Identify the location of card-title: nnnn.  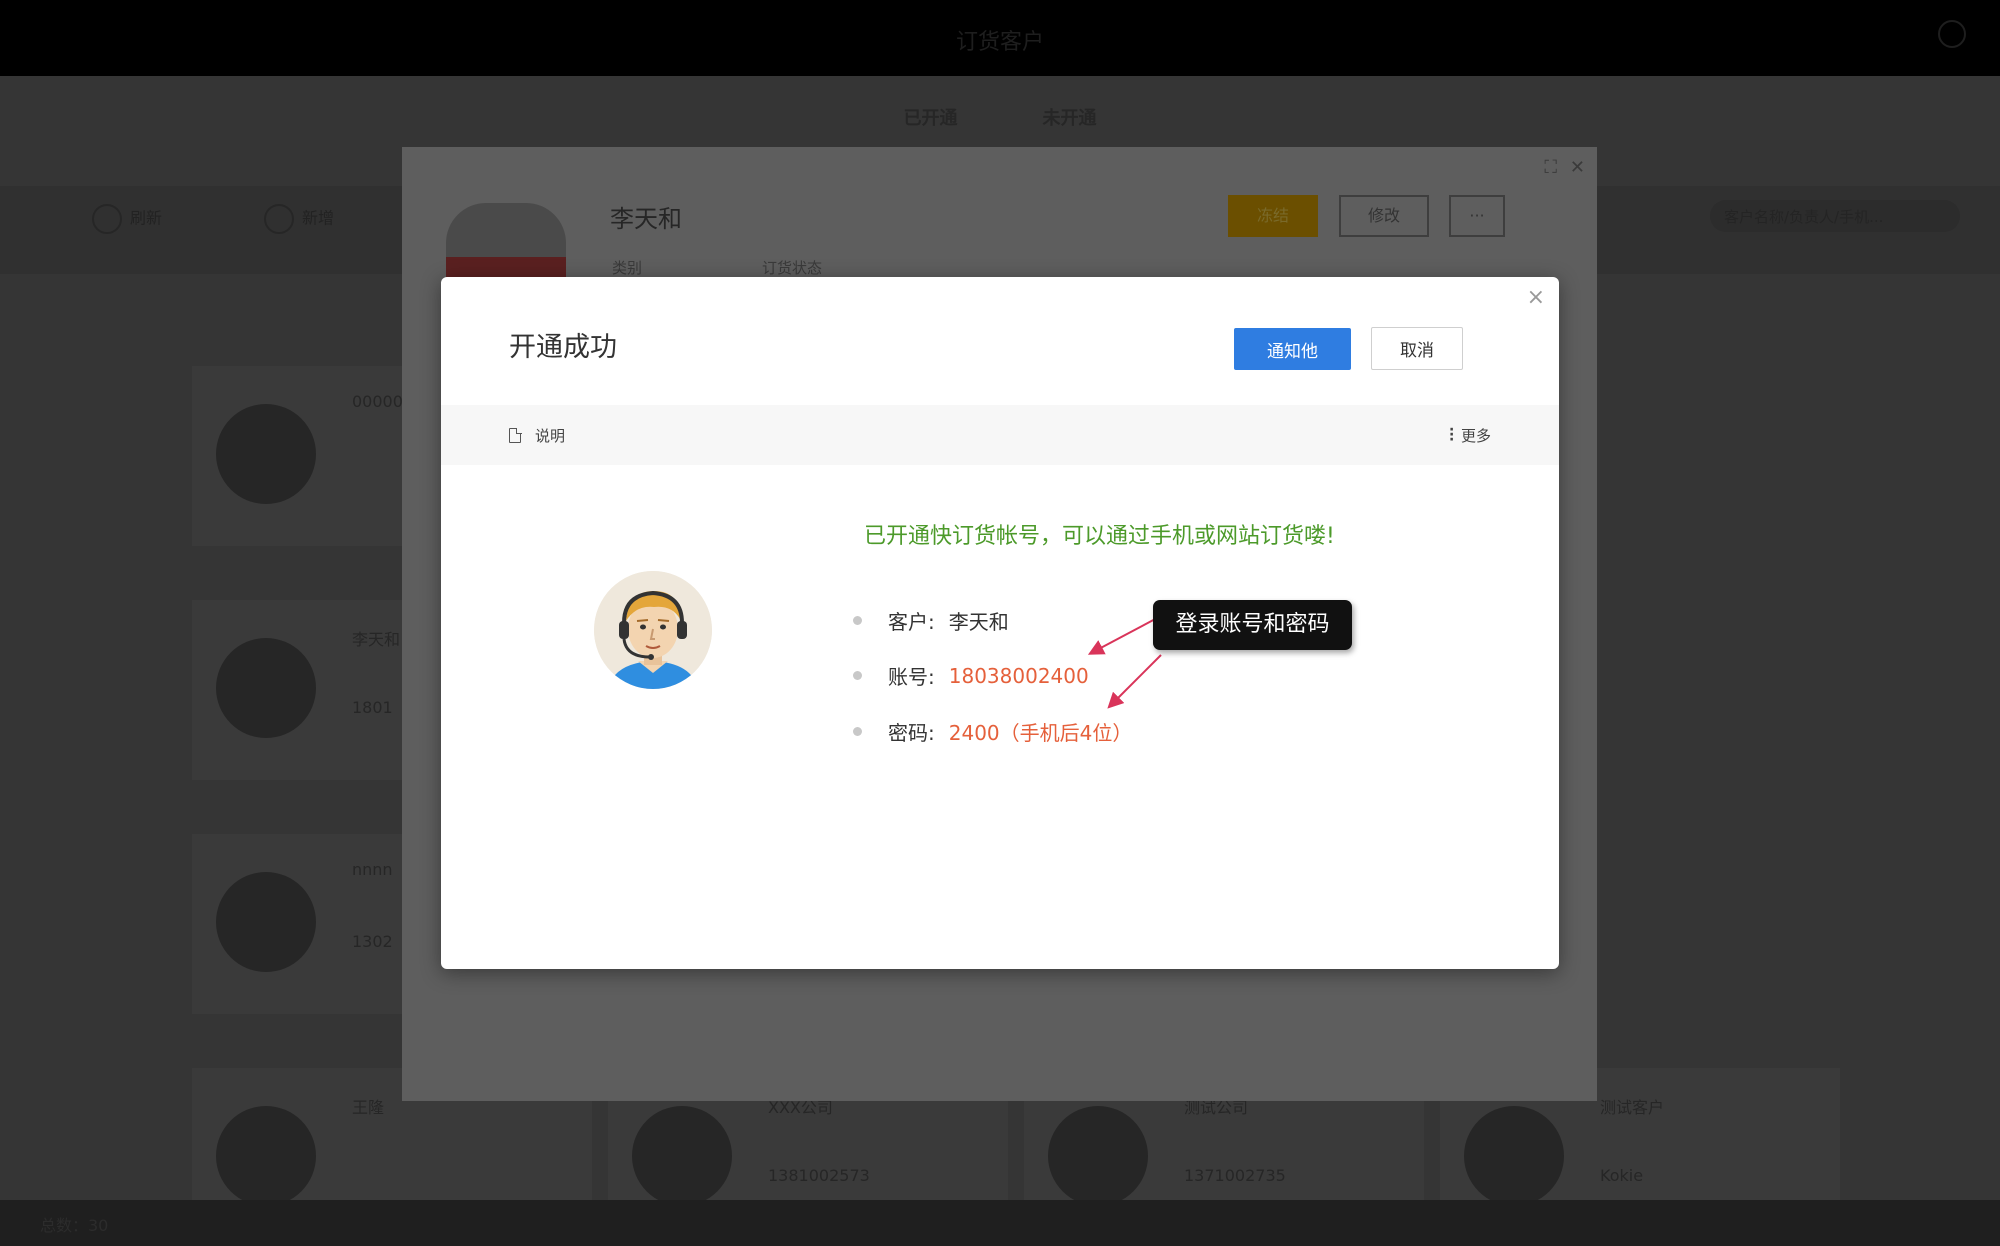
(372, 869).